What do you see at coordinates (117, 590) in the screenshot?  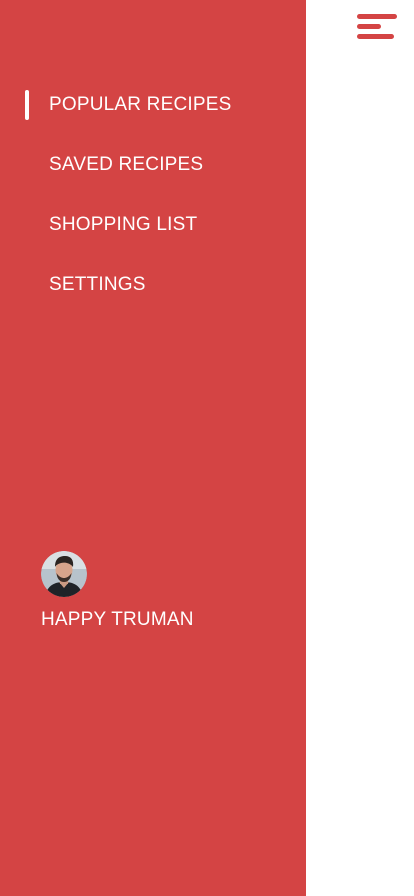 I see `user-profile: HAPPY TRUMAN` at bounding box center [117, 590].